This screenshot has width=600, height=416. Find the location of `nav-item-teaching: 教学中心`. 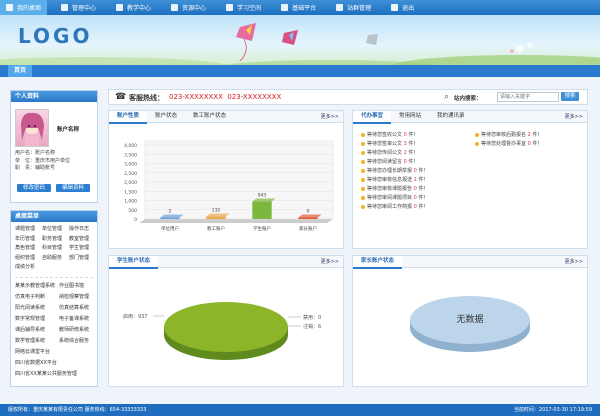

nav-item-teaching: 教学中心 is located at coordinates (133, 7).